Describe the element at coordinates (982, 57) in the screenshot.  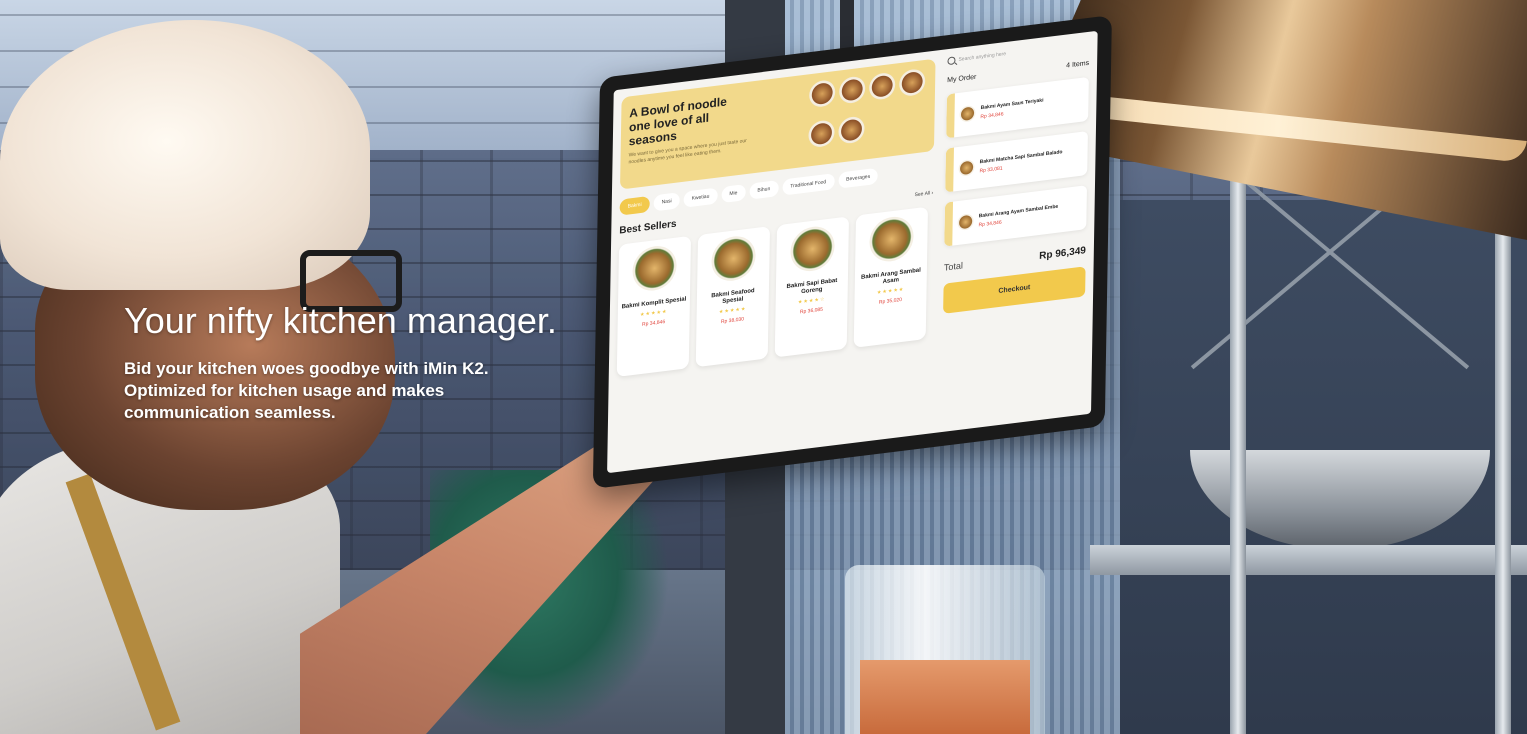
I see `search-placeholder: Search anything here` at that location.